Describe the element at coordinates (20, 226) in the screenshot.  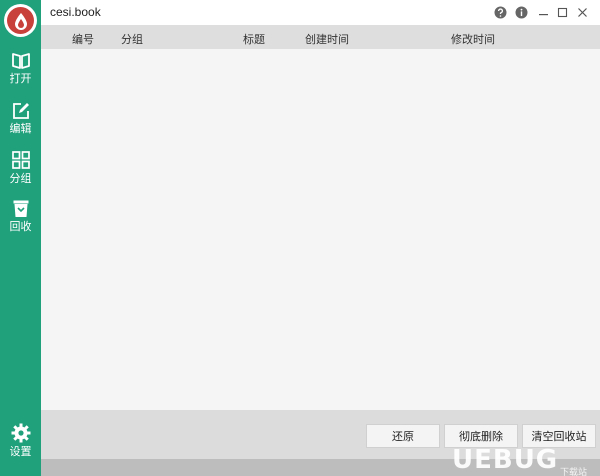
I see `sidebar-item-label: 回收` at that location.